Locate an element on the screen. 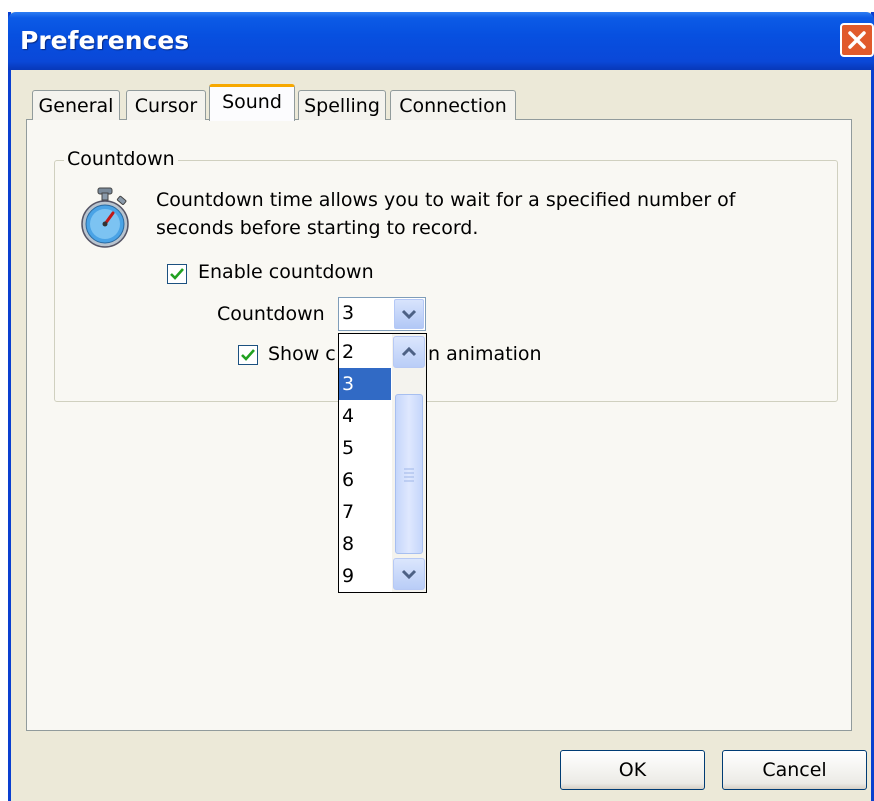  tab-label: Sound is located at coordinates (252, 102).